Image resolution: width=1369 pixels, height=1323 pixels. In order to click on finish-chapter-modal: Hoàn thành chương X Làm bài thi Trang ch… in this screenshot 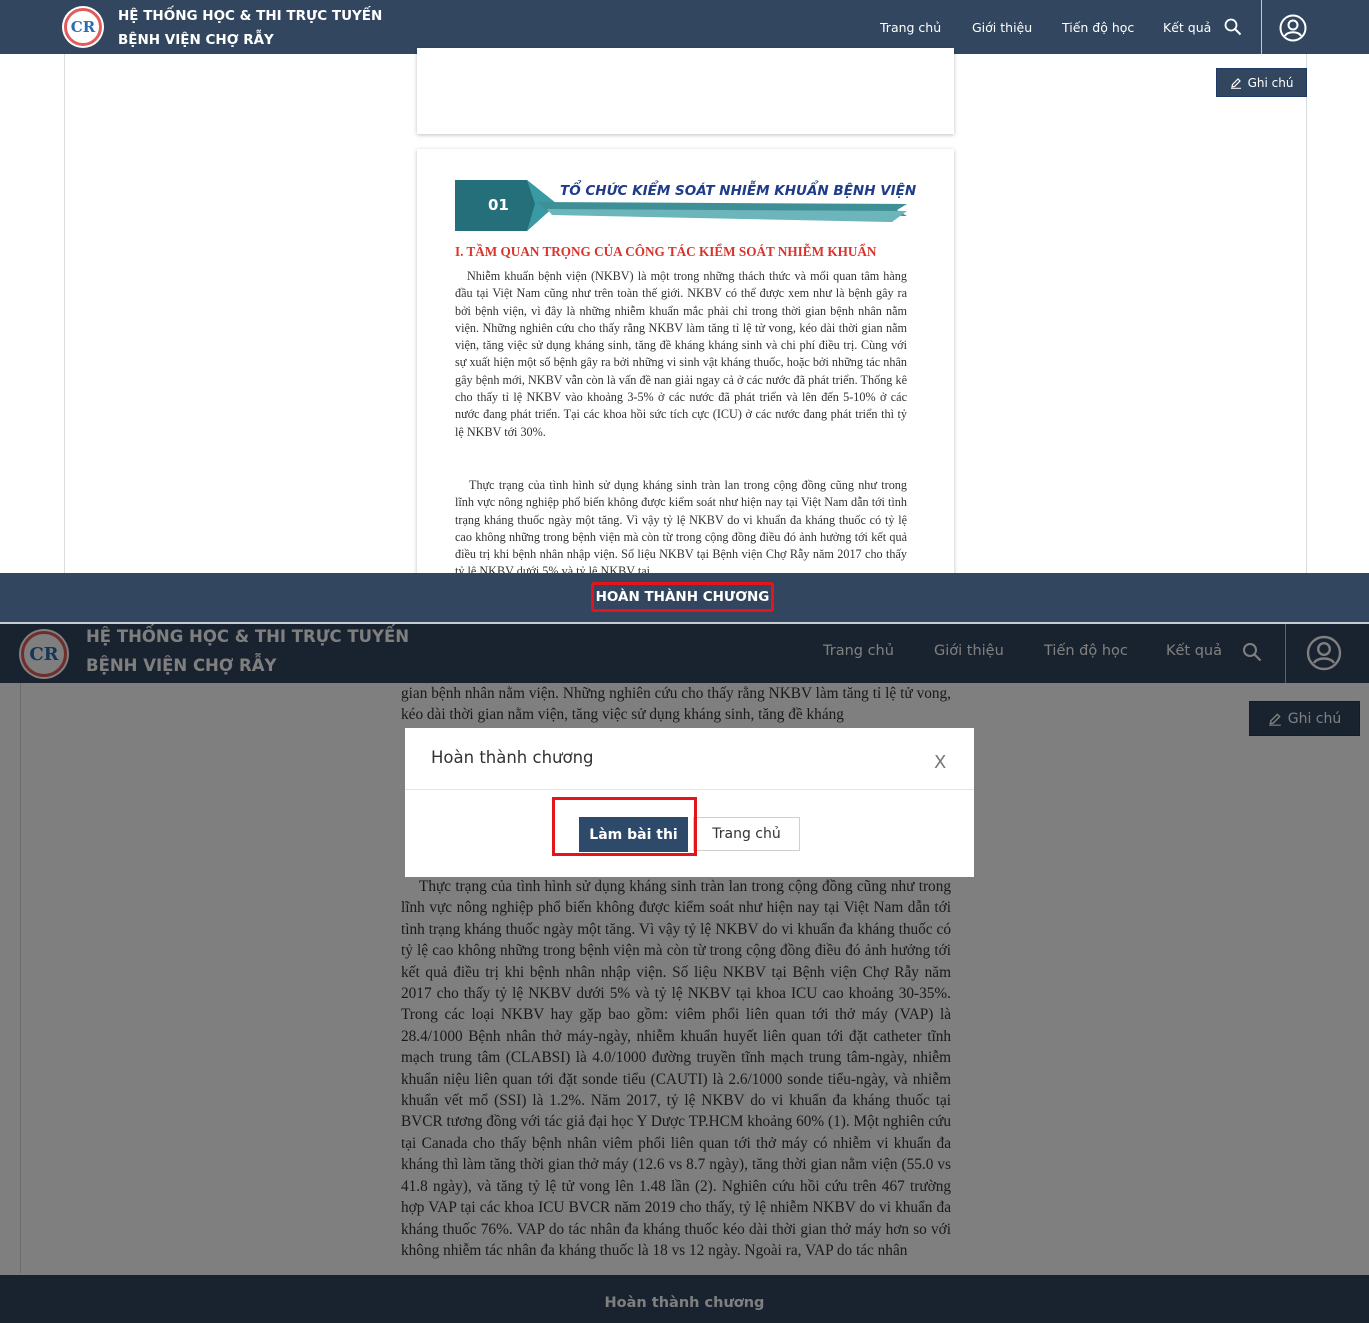, I will do `click(689, 802)`.